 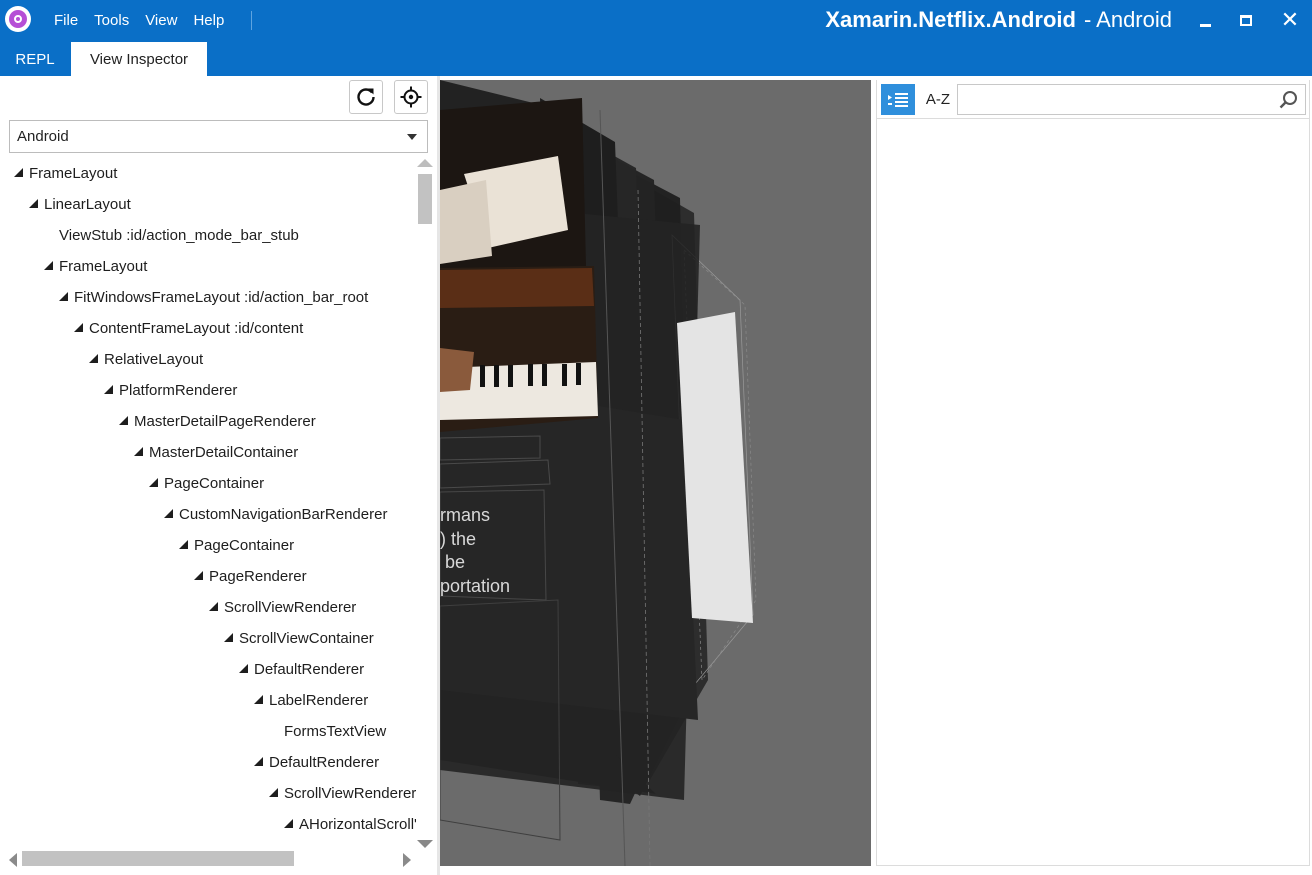 I want to click on tree-node: CustomNavigationBarRenderer, so click(x=275, y=514).